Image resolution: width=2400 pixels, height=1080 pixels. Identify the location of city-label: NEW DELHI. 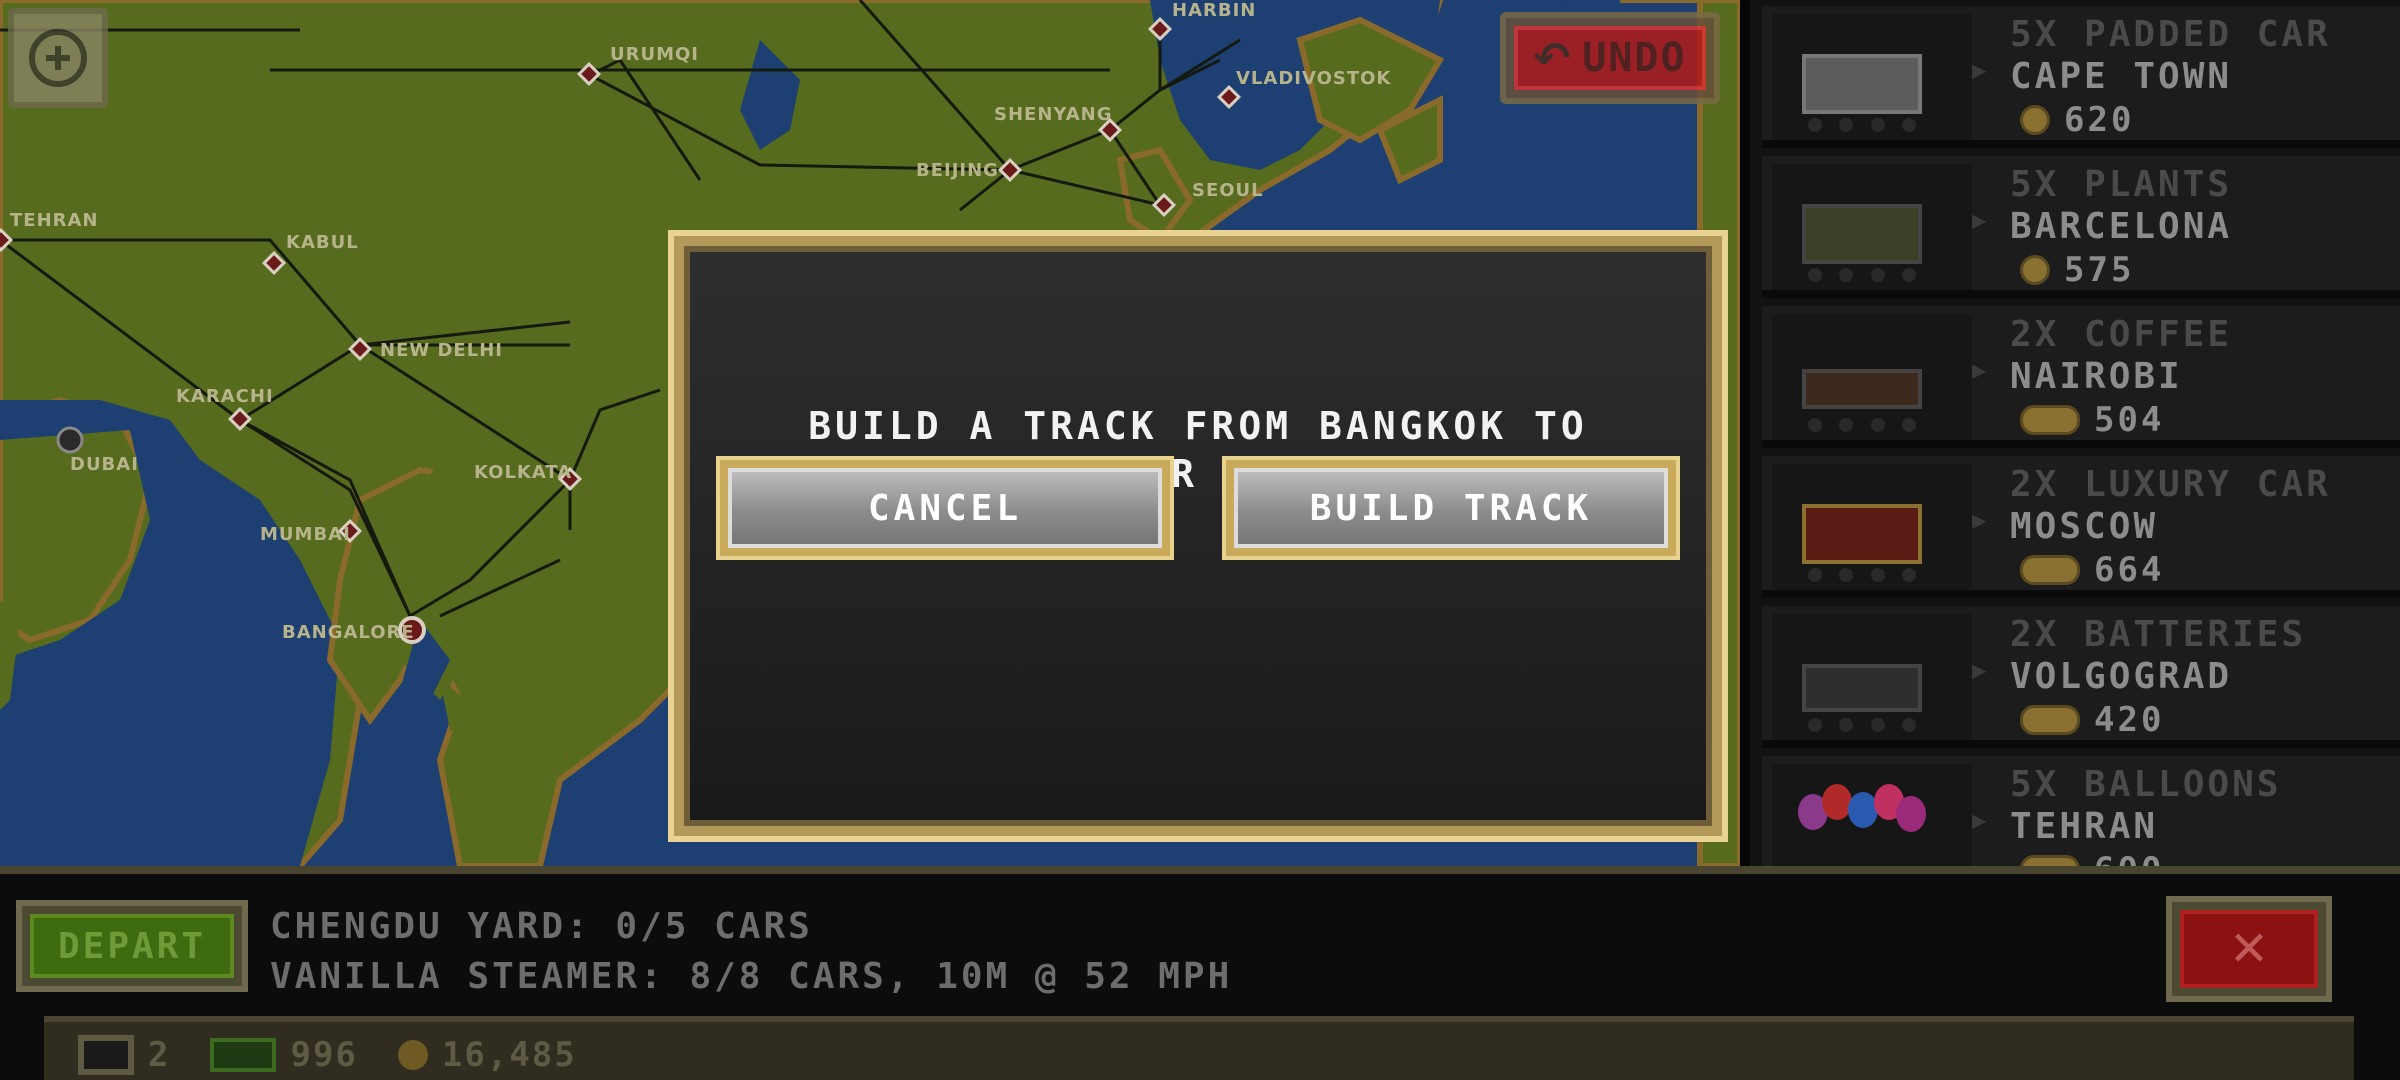
(441, 350).